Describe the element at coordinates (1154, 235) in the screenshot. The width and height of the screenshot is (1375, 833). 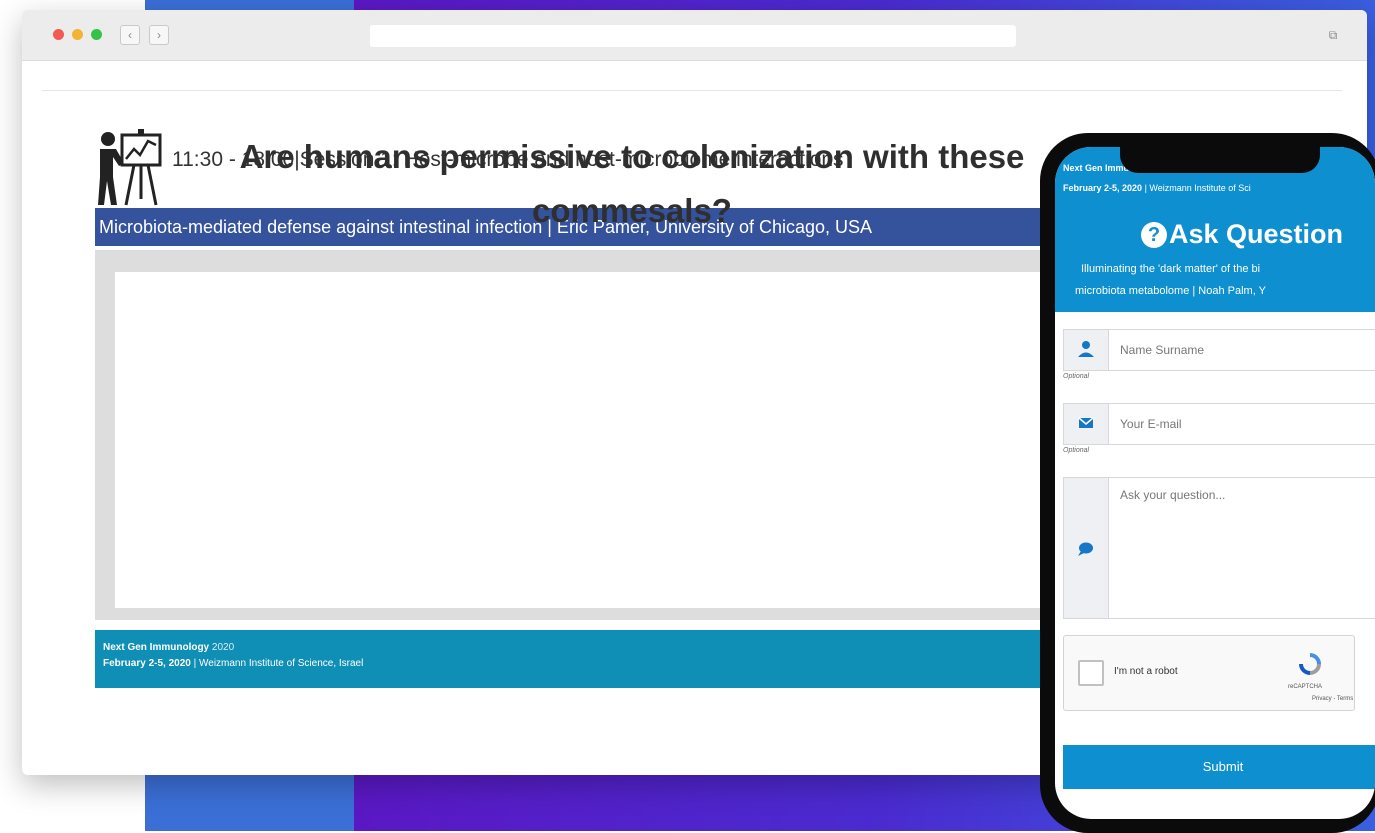
I see `question-icon: ?` at that location.